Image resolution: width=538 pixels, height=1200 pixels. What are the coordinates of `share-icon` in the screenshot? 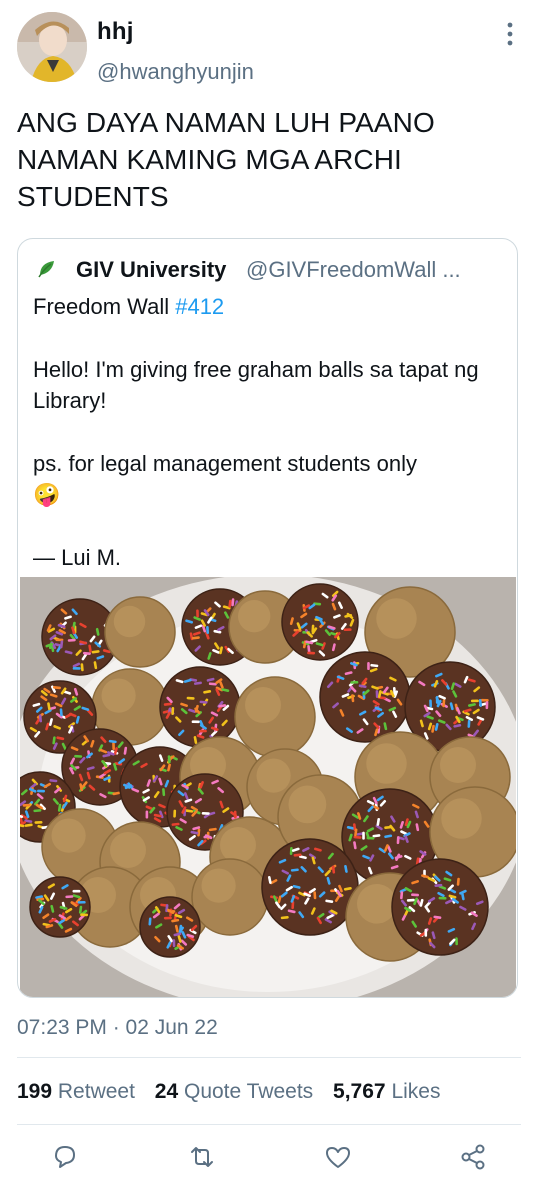 It's located at (473, 1157).